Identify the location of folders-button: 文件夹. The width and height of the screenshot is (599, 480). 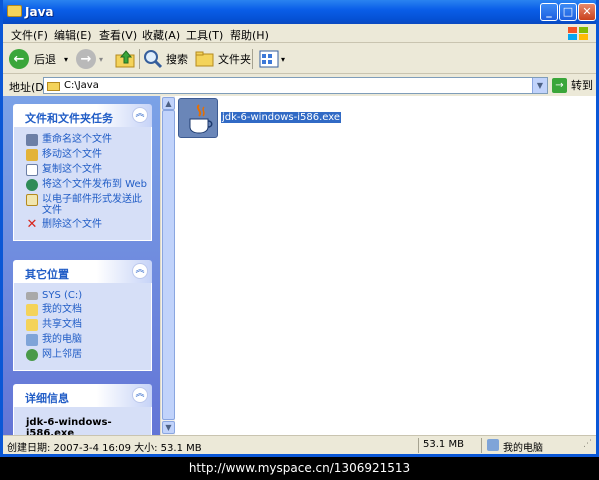
(223, 59).